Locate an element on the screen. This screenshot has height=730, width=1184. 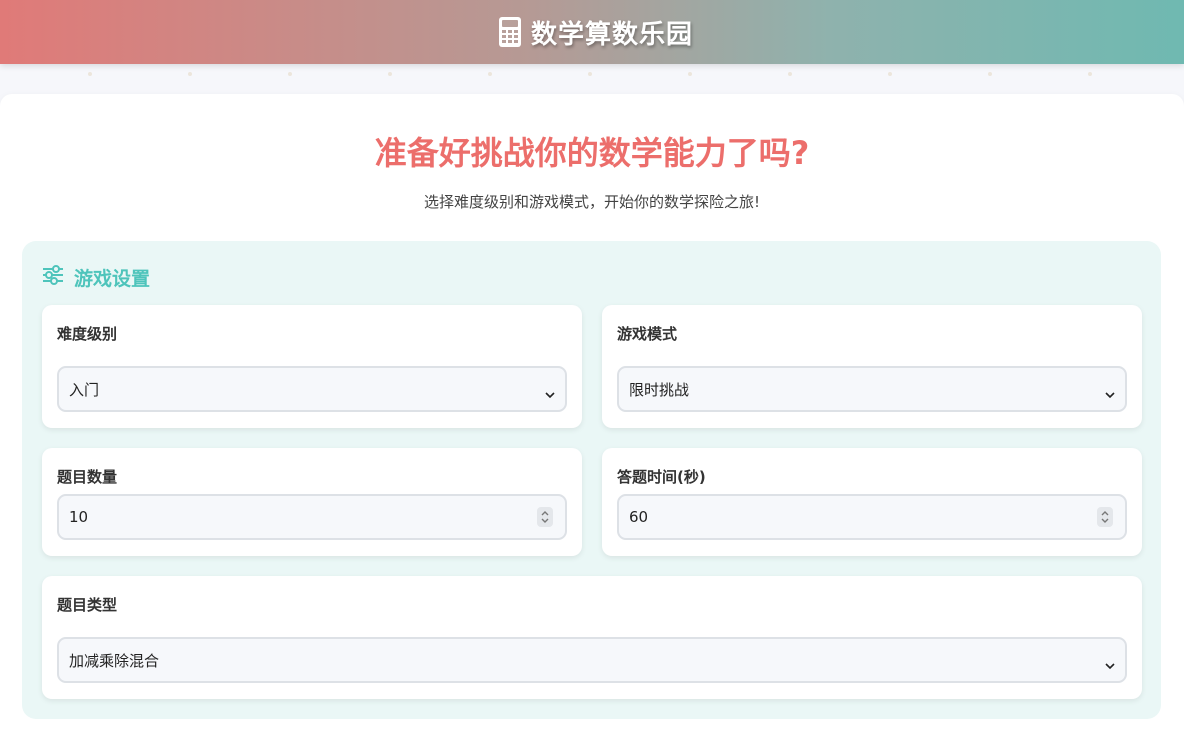
difficulty-value: 入门 is located at coordinates (84, 389).